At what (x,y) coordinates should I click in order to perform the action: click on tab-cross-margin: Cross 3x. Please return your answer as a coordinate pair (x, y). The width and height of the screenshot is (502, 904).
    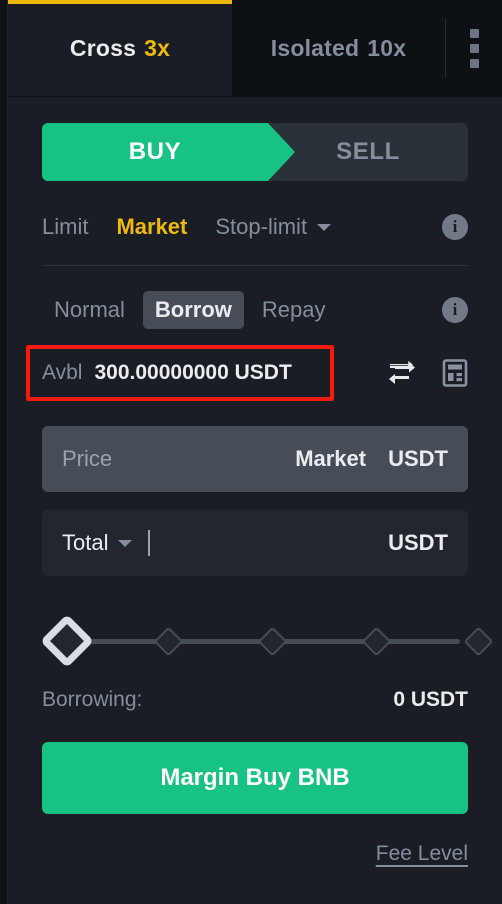
    Looking at the image, I should click on (120, 48).